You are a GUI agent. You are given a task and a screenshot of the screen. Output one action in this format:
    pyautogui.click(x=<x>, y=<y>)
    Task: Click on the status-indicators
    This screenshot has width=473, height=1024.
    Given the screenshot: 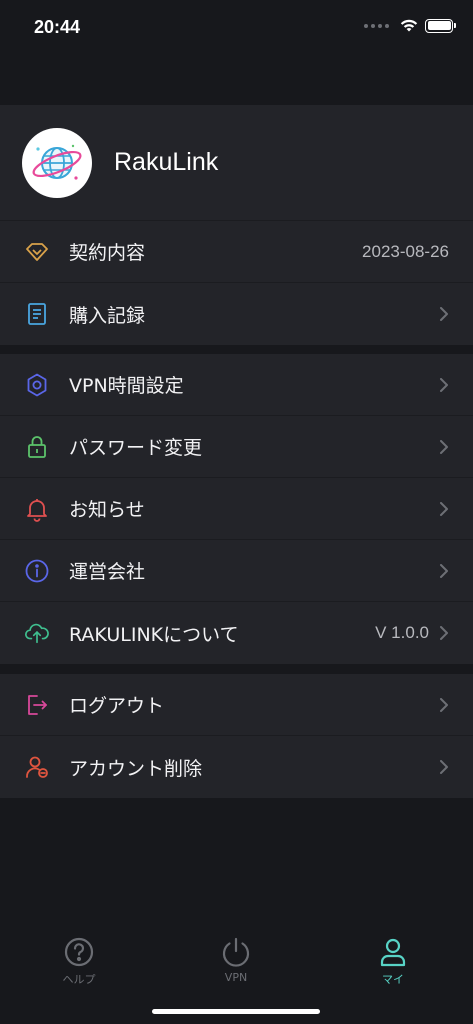 What is the action you would take?
    pyautogui.click(x=410, y=25)
    